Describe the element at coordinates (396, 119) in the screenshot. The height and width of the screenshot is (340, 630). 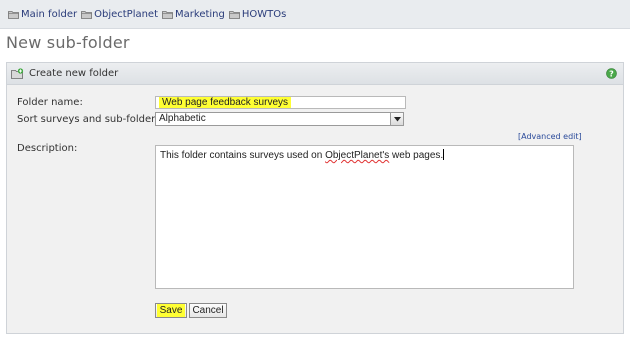
I see `chevron-down-icon` at that location.